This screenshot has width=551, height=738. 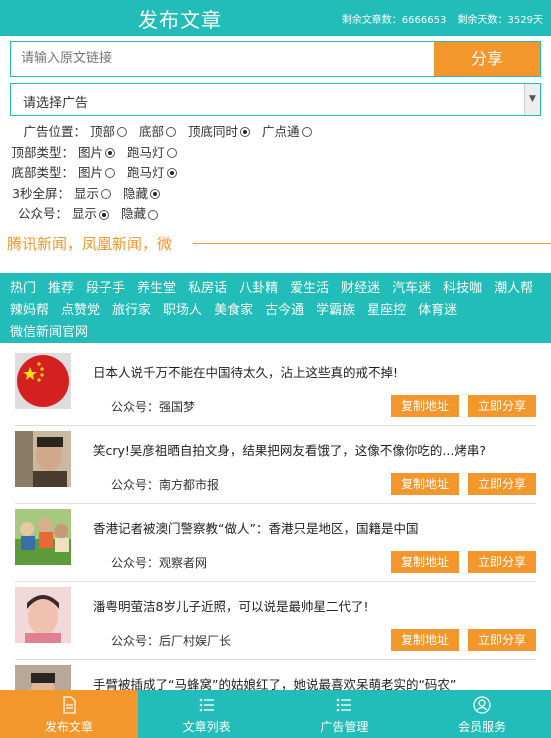 I want to click on category-link: 职场人, so click(x=182, y=310).